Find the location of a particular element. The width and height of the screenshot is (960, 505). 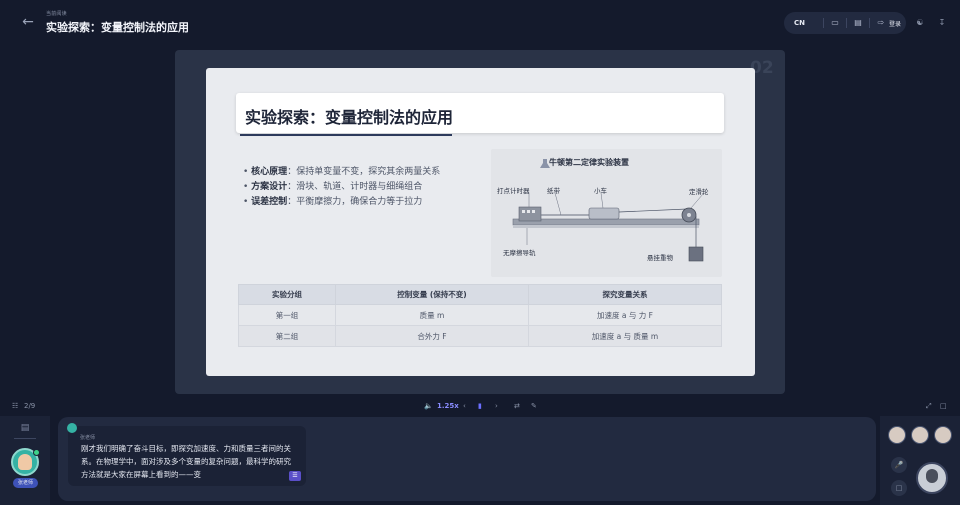

table-cell: 合外力 F is located at coordinates (432, 336).